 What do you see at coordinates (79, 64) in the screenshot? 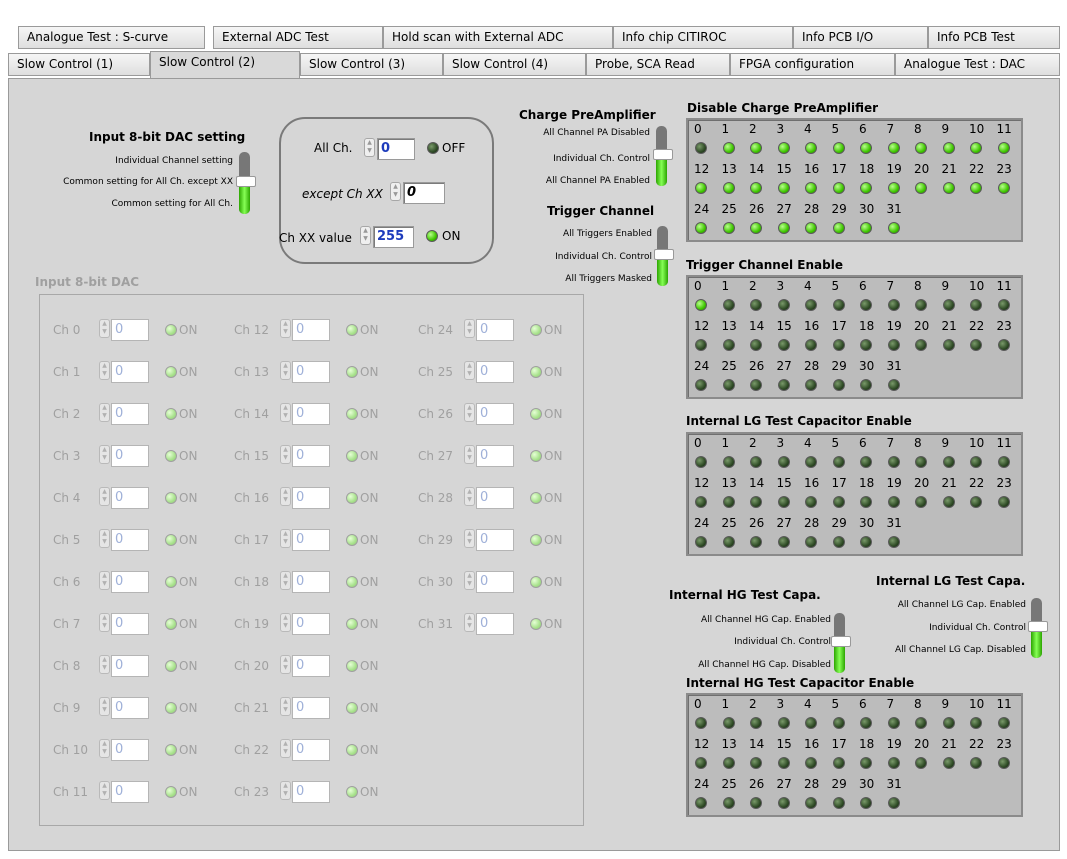
I see `tab-slow-control-1: Slow Control (1)` at bounding box center [79, 64].